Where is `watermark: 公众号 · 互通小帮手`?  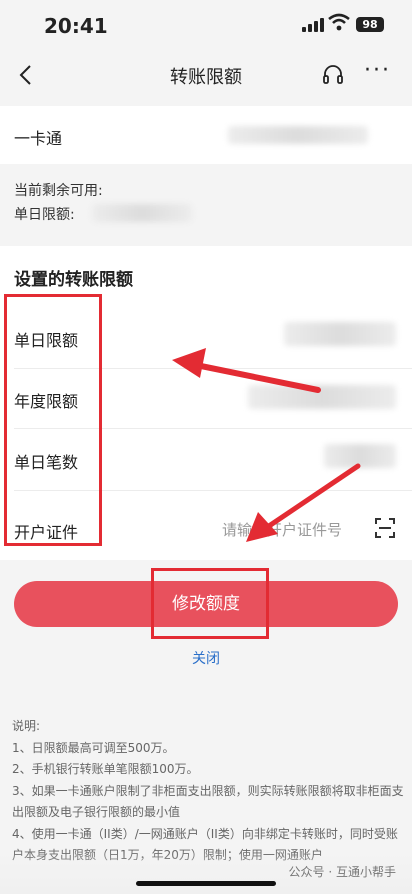 watermark: 公众号 · 互通小帮手 is located at coordinates (342, 872).